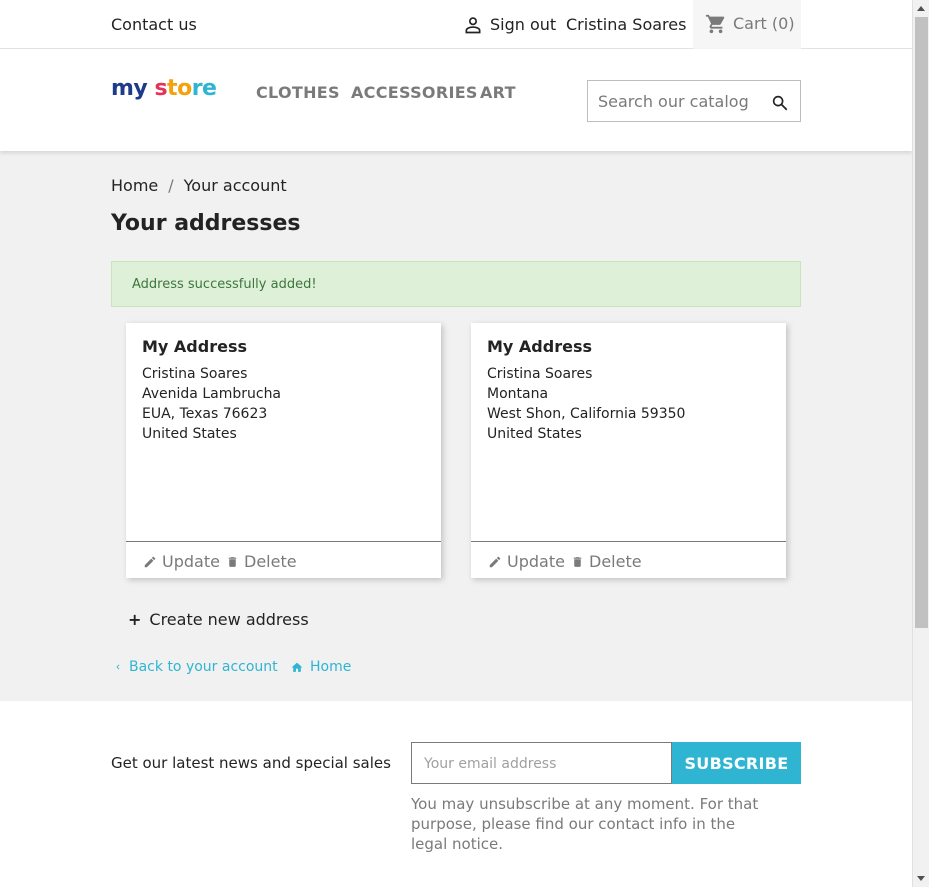 The image size is (929, 887). What do you see at coordinates (715, 24) in the screenshot?
I see `cart-icon` at bounding box center [715, 24].